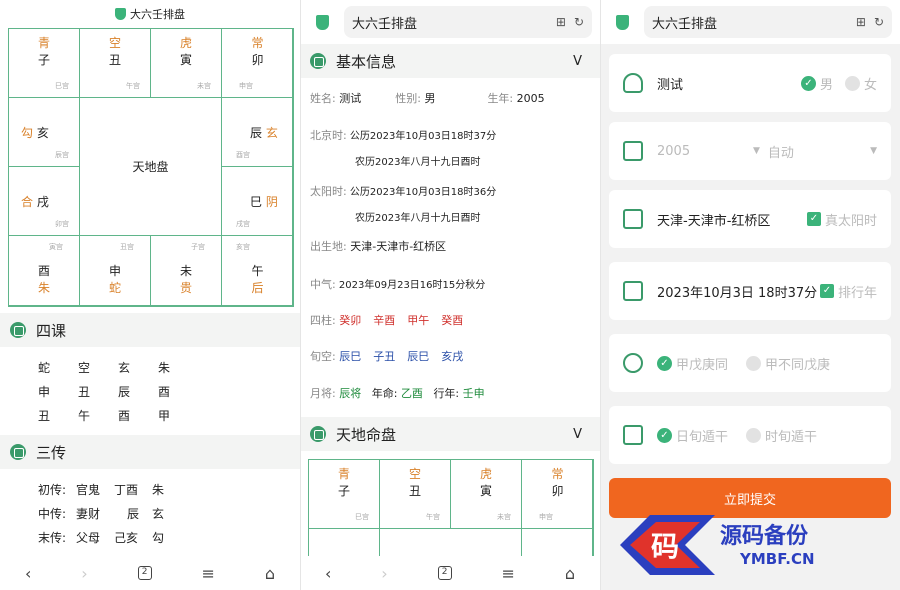 The image size is (900, 590). I want to click on year-select: 2005, so click(705, 151).